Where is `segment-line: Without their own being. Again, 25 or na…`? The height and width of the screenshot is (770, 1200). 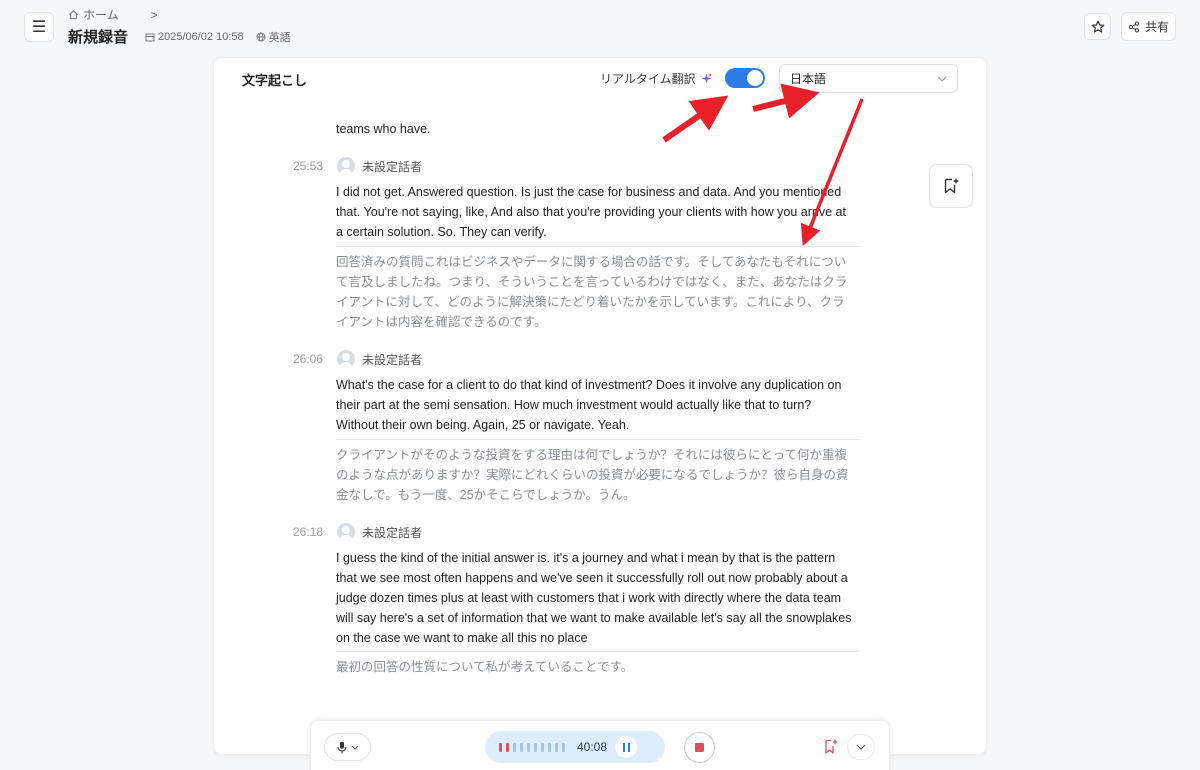 segment-line: Without their own being. Again, 25 or na… is located at coordinates (483, 425).